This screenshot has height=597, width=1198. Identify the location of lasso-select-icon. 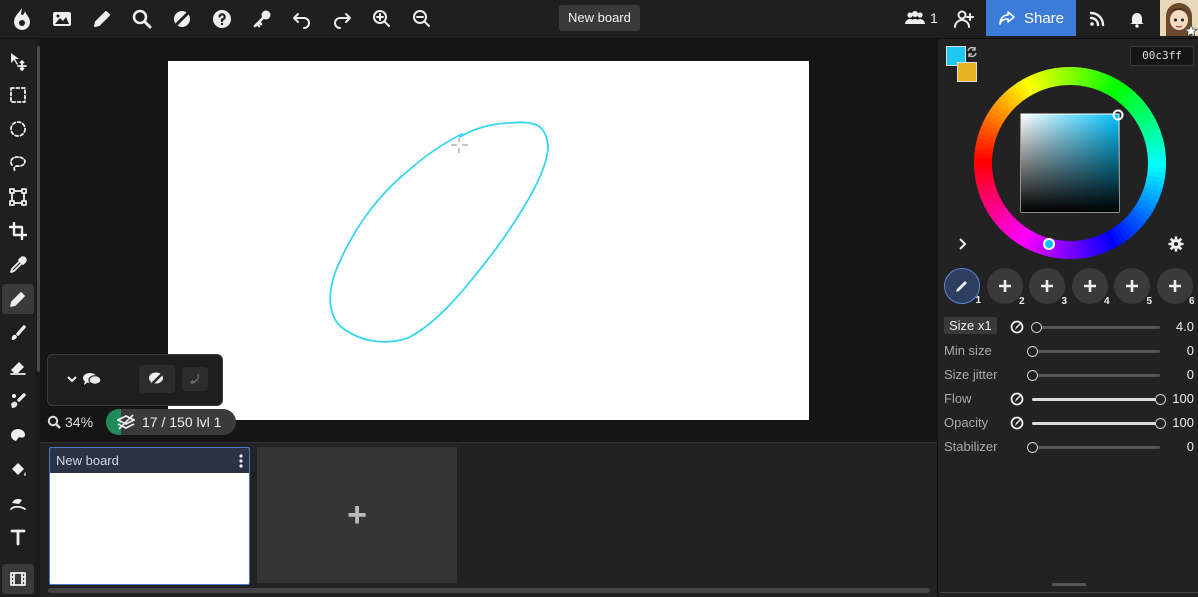
(18, 163).